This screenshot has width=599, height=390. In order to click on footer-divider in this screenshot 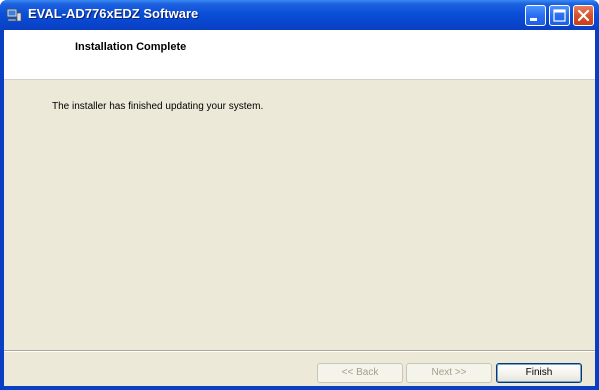, I will do `click(299, 351)`.